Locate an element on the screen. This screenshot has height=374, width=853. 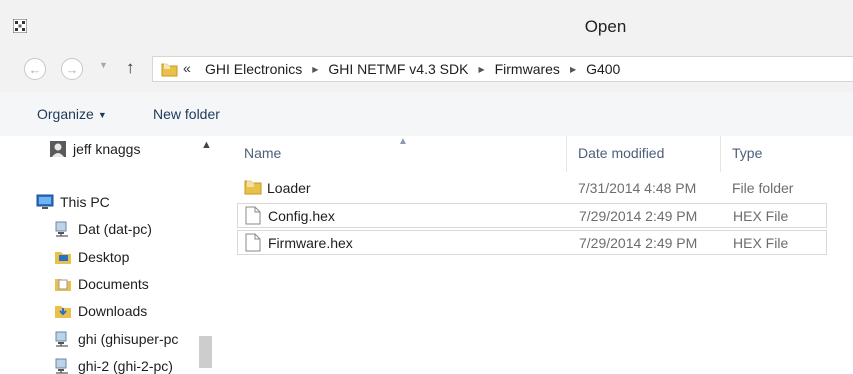
nav-item-label: Dat (dat-pc) is located at coordinates (115, 229).